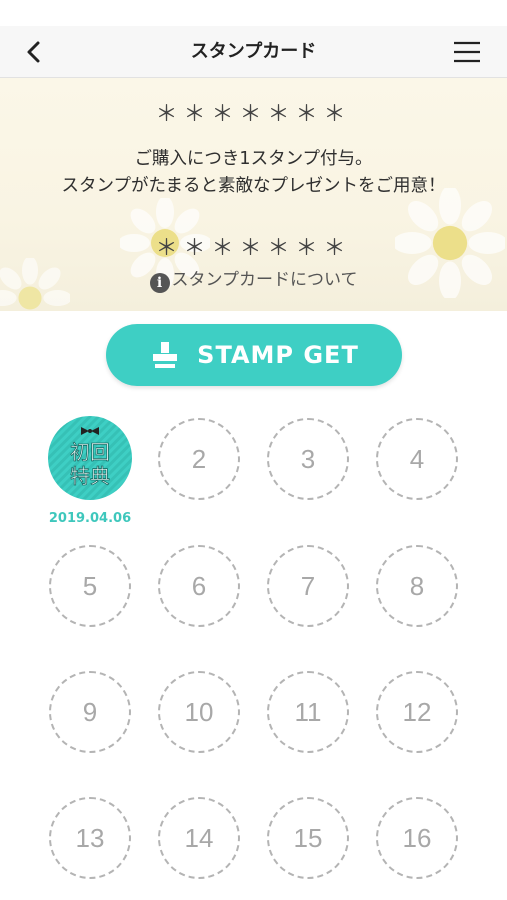 The image size is (507, 900). I want to click on status-area, so click(253, 13).